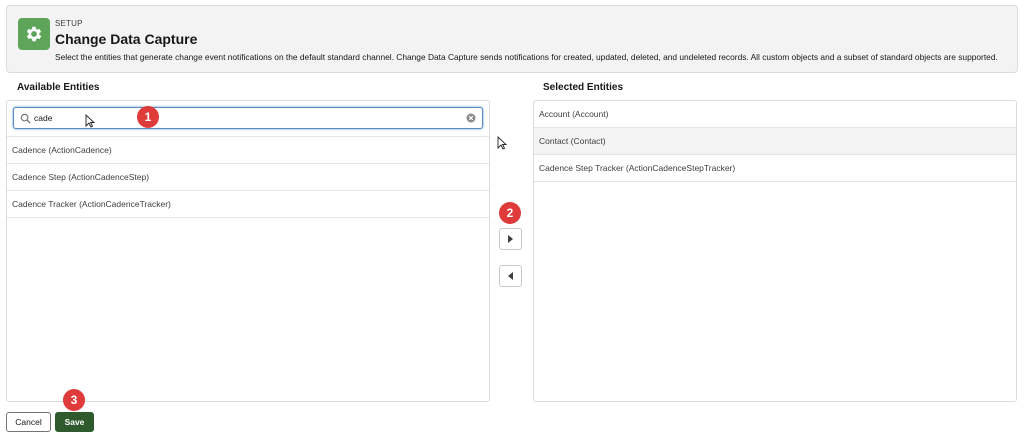 The width and height of the screenshot is (1024, 434). I want to click on available-entities-label: Available Entities, so click(58, 87).